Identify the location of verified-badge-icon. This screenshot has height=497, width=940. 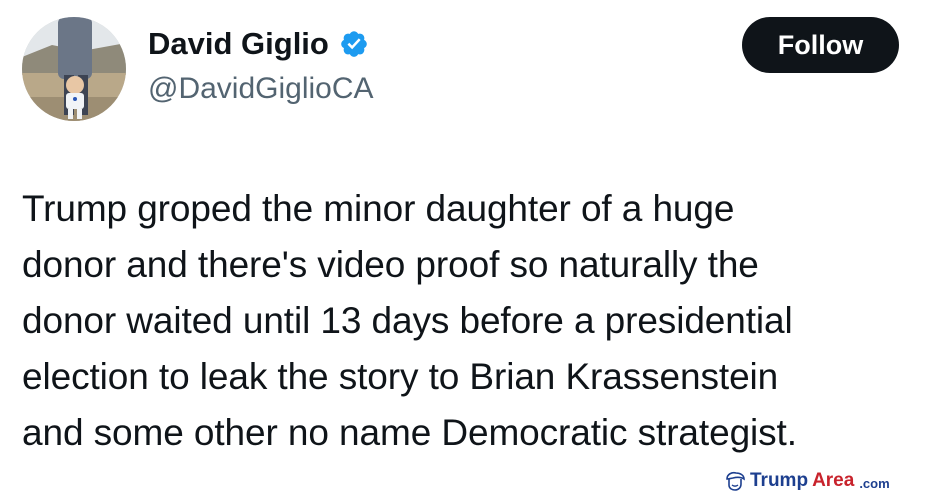
(354, 44).